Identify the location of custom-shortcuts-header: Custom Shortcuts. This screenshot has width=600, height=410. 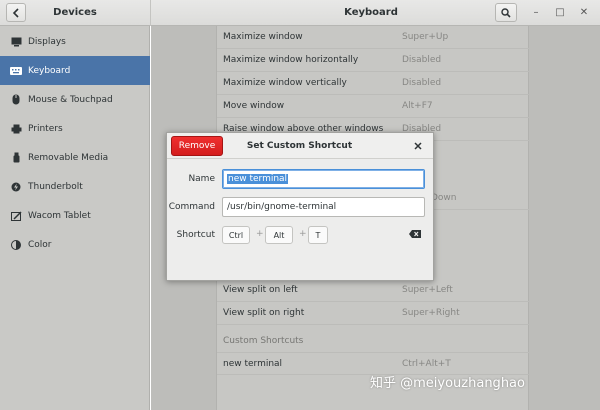
(263, 341).